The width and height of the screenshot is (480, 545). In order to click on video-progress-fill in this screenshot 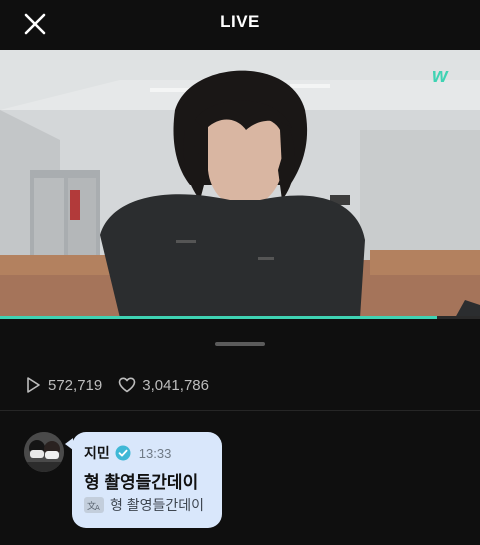, I will do `click(218, 317)`.